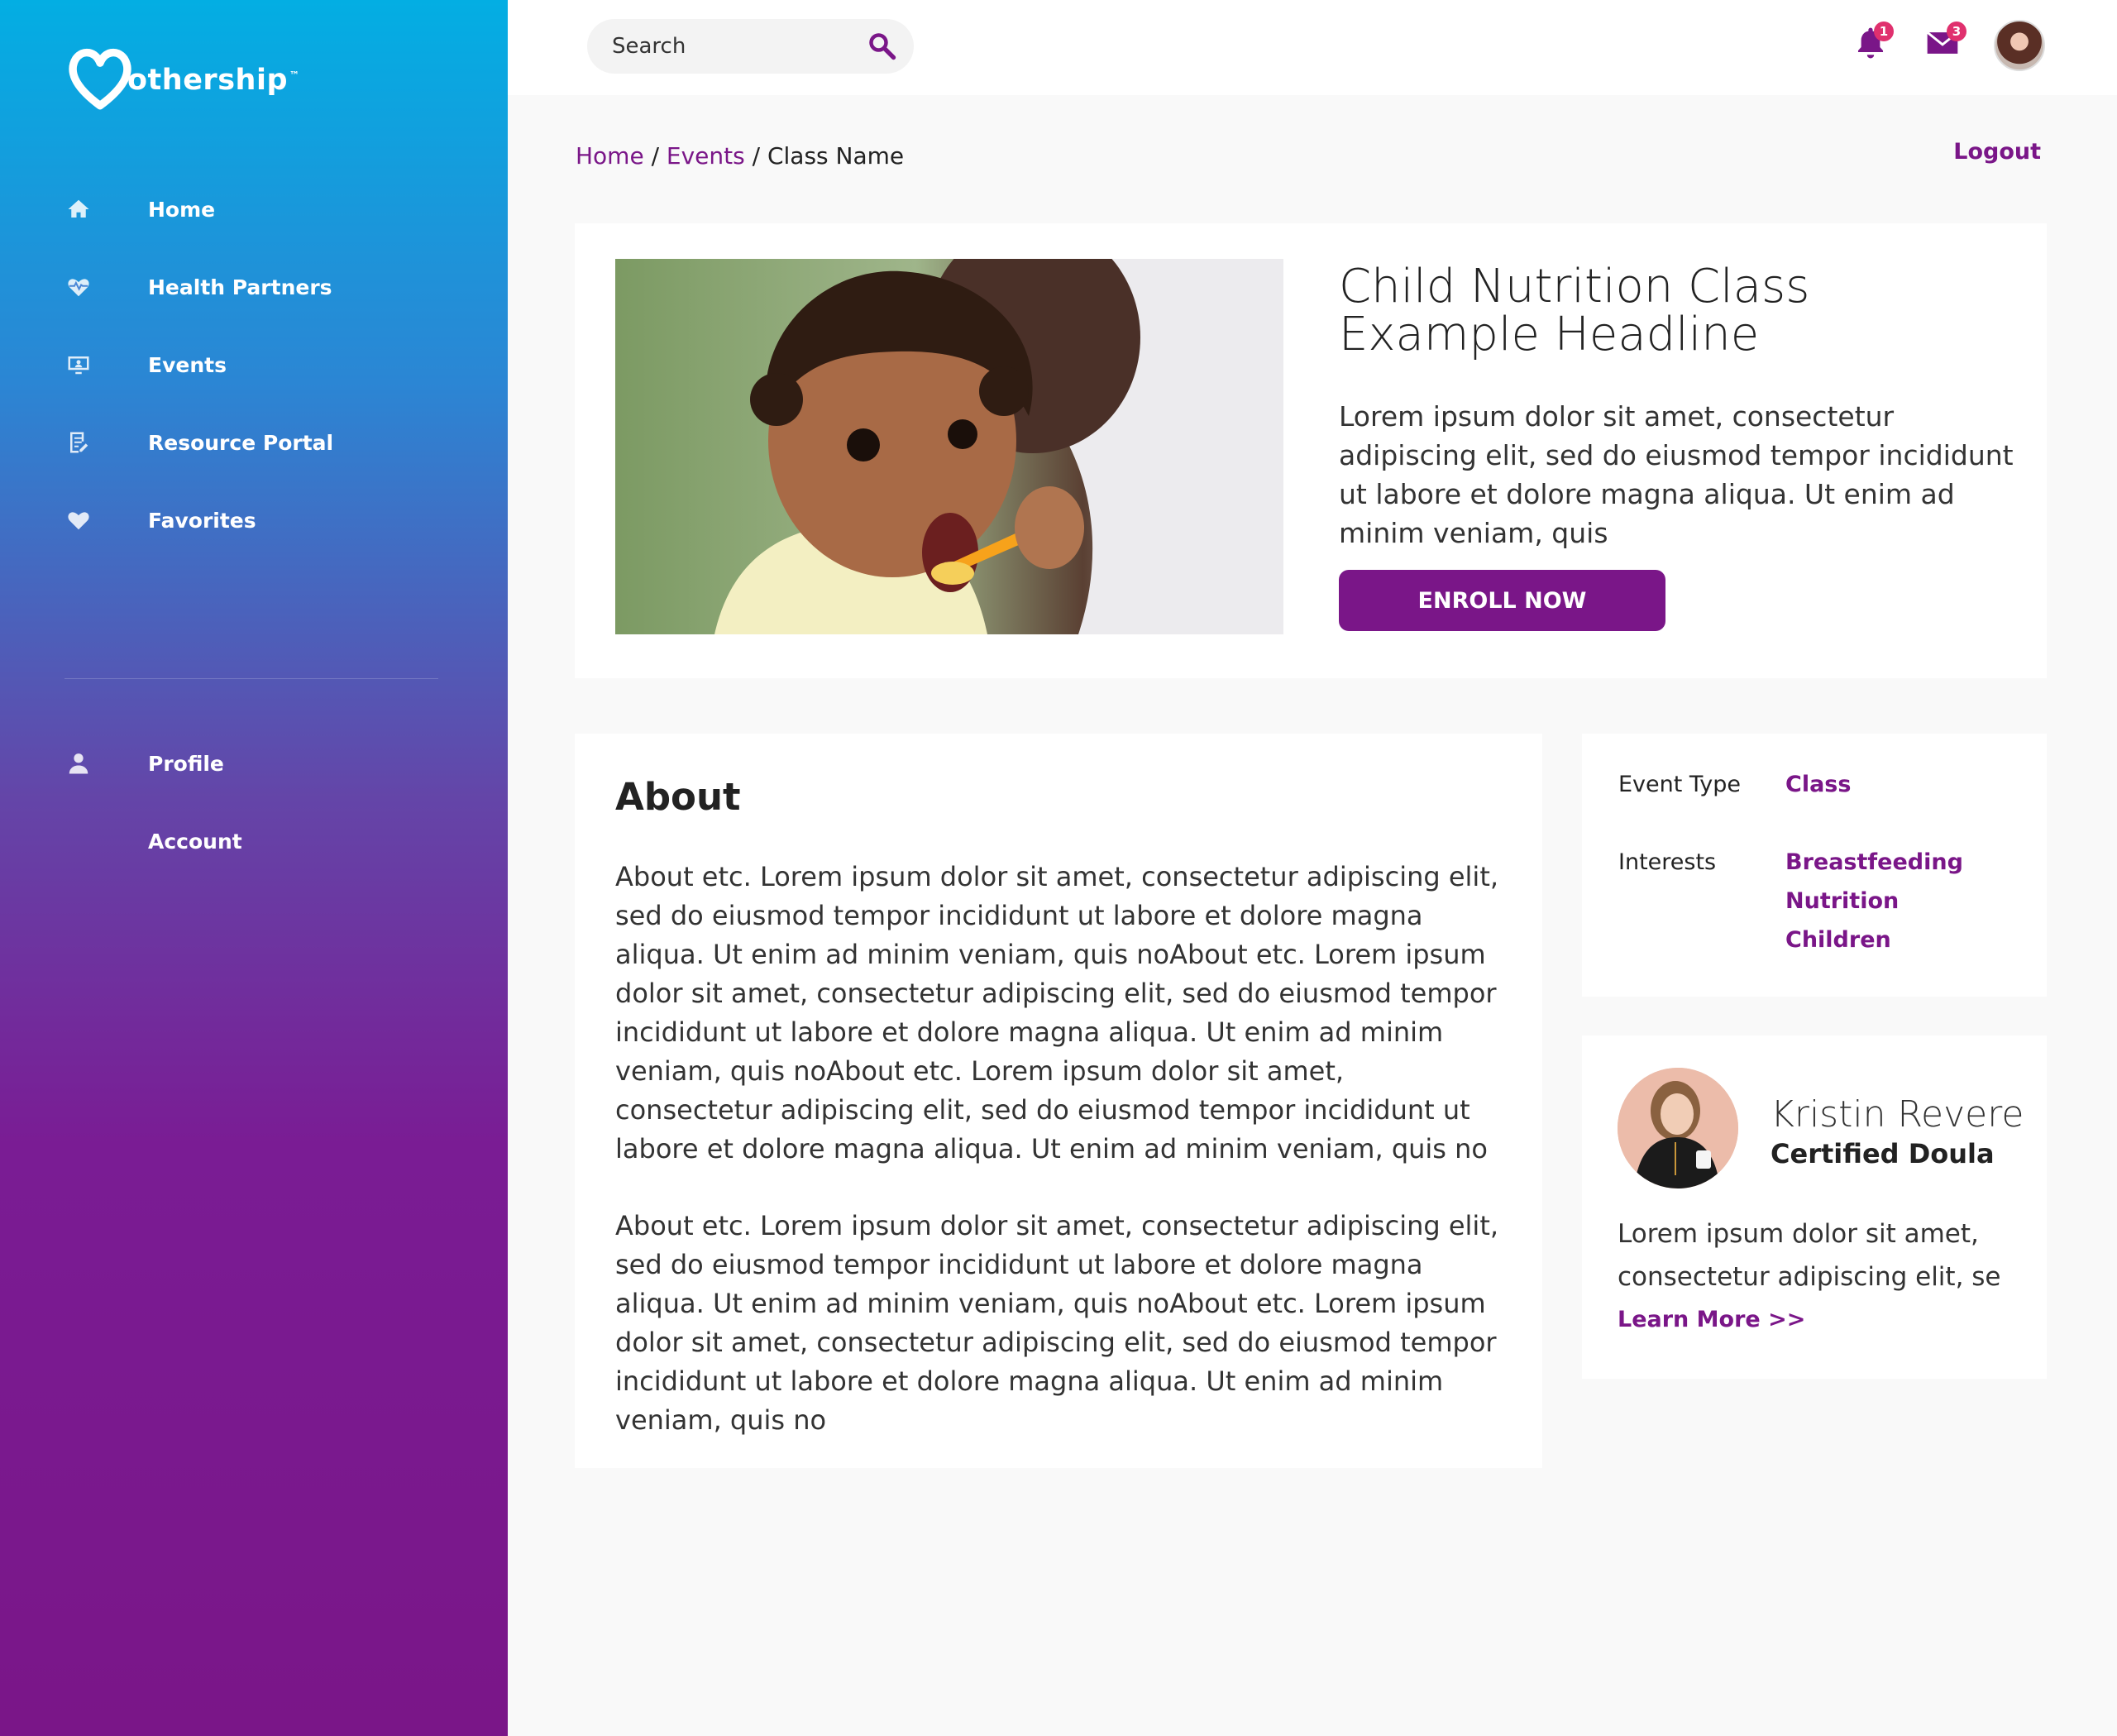 The width and height of the screenshot is (2117, 1736). I want to click on search-box, so click(750, 46).